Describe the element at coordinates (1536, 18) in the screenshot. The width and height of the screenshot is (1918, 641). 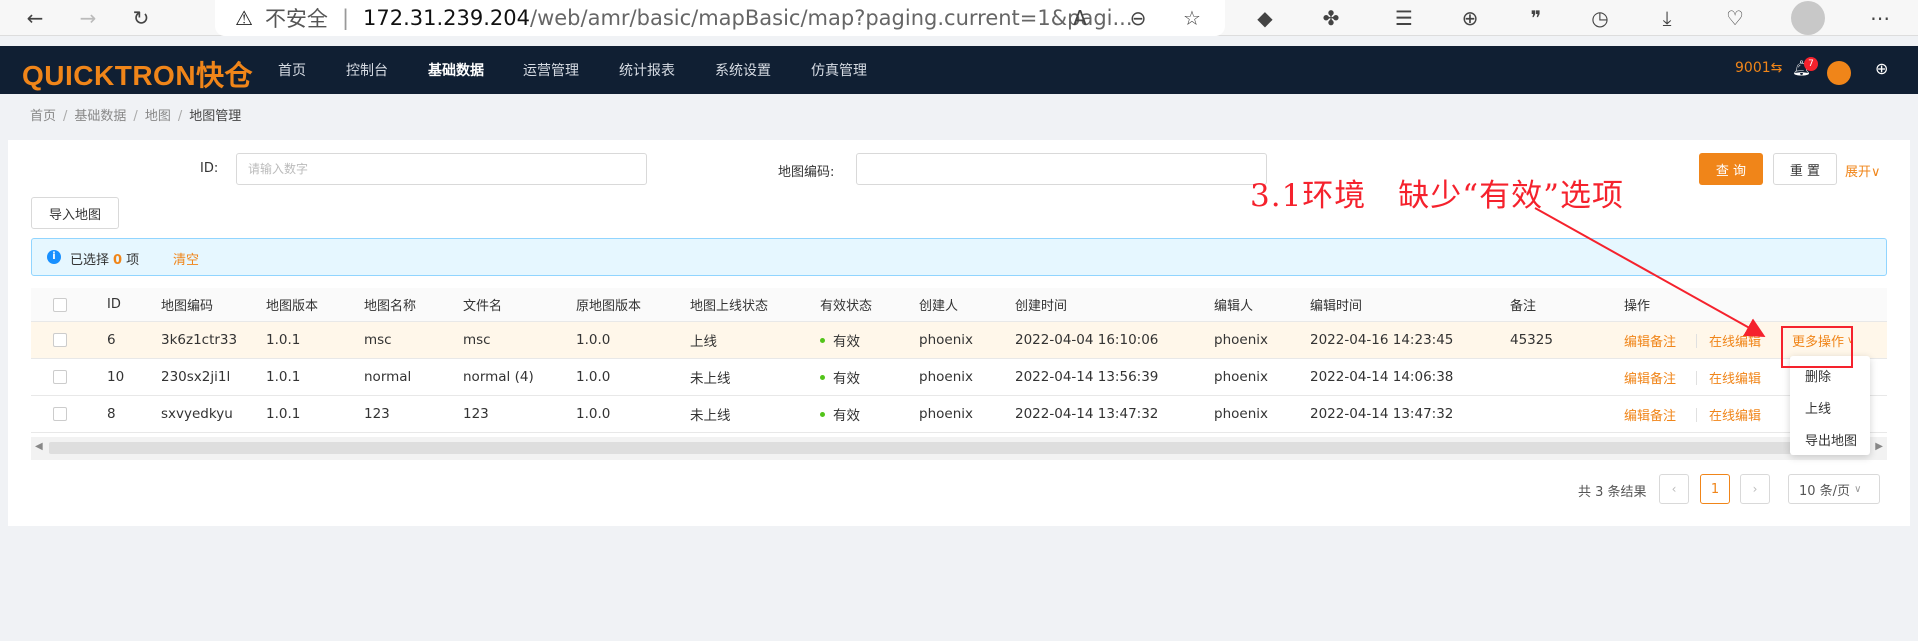
I see `quote-icon: ❞` at that location.